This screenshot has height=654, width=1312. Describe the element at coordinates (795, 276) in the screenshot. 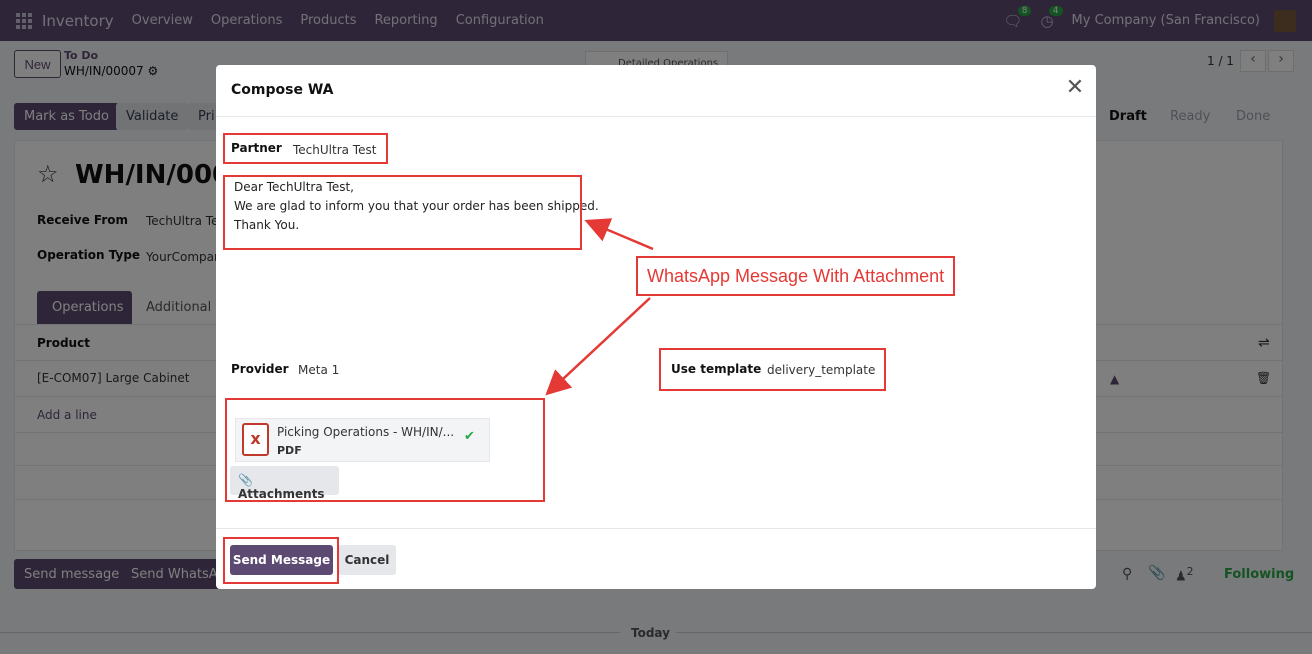

I see `annotation-callout: WhatsApp Message With Attachment` at that location.